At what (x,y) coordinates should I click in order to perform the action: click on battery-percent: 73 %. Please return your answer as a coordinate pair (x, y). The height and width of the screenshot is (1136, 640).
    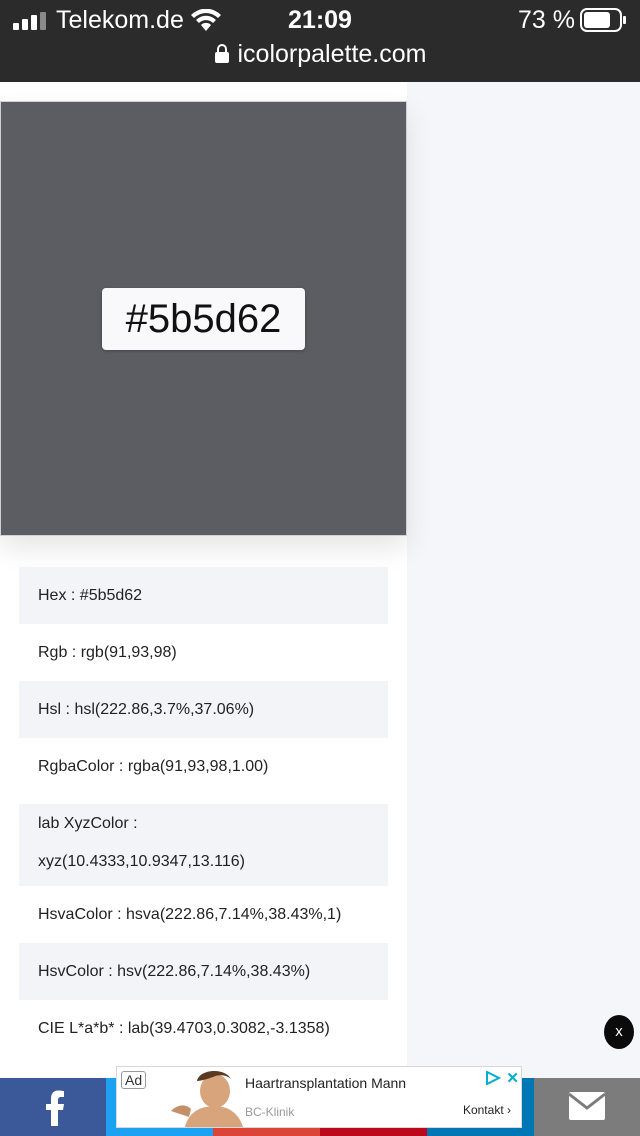
    Looking at the image, I should click on (546, 20).